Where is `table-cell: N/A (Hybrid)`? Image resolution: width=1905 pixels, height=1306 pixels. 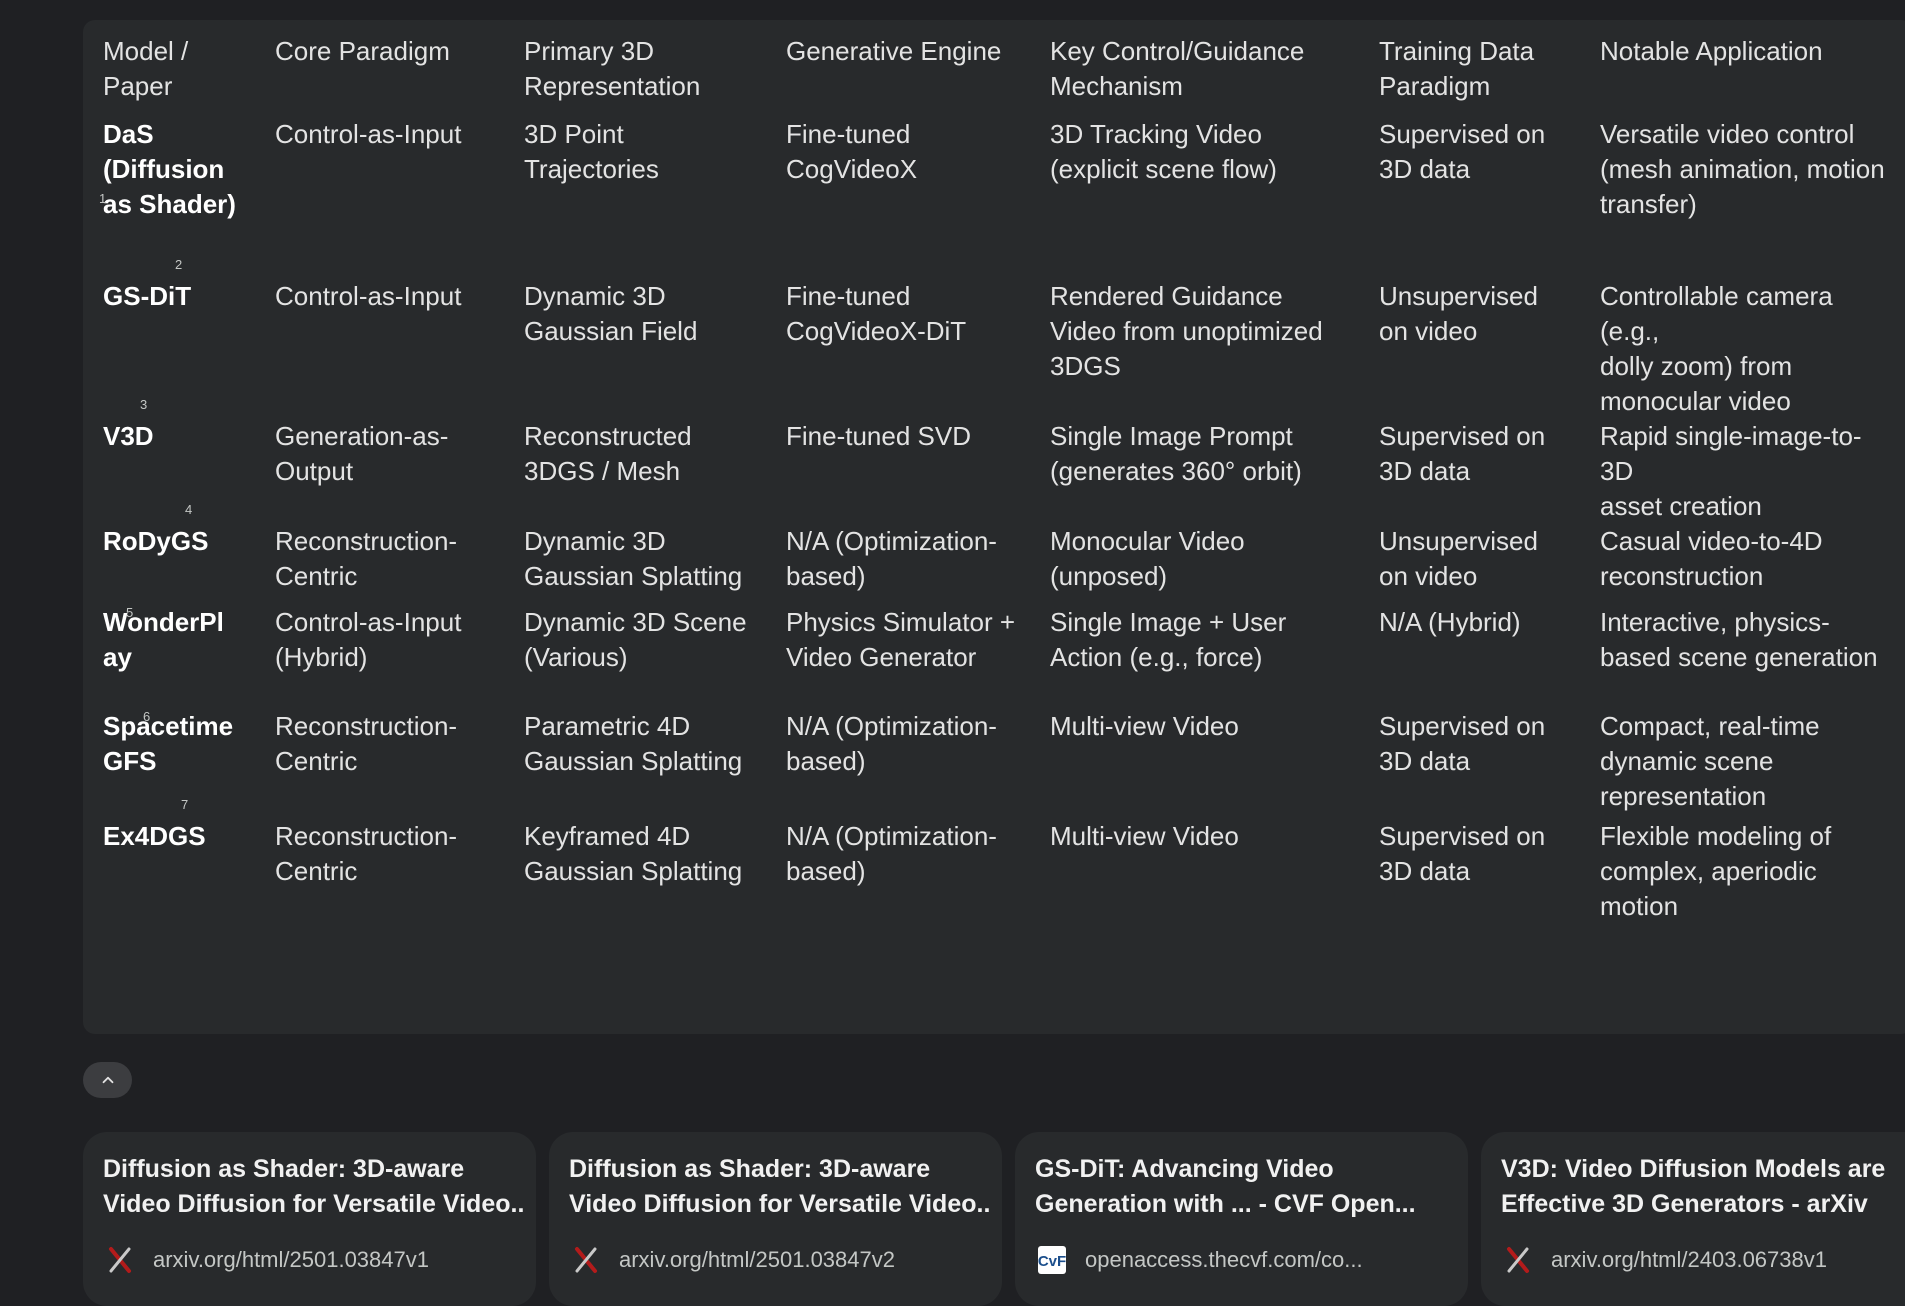 table-cell: N/A (Hybrid) is located at coordinates (1489, 657).